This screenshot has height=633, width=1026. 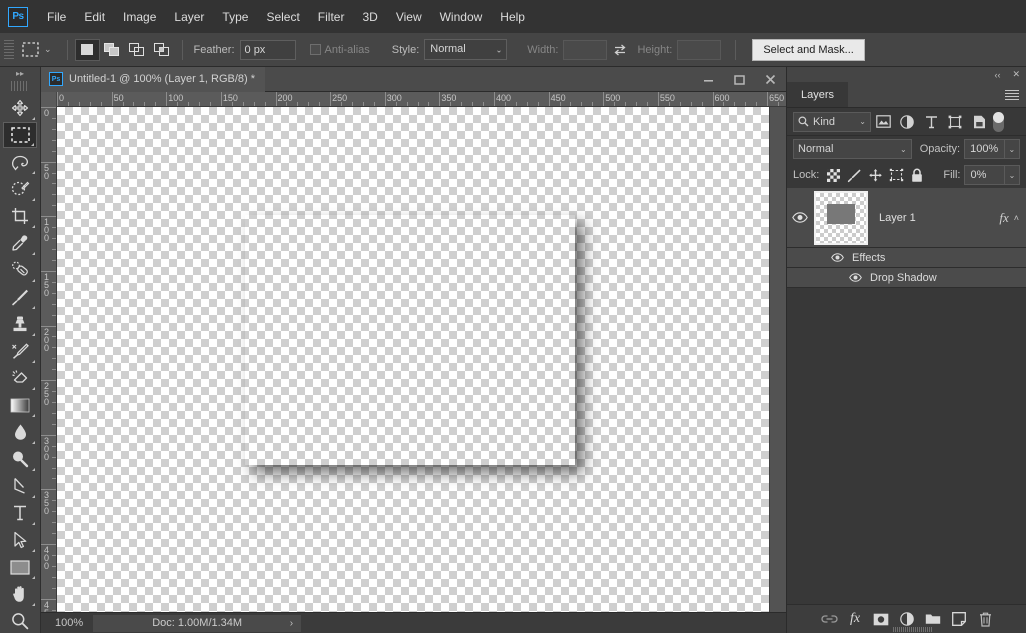 I want to click on rectangular-marquee-icon, so click(x=30, y=50).